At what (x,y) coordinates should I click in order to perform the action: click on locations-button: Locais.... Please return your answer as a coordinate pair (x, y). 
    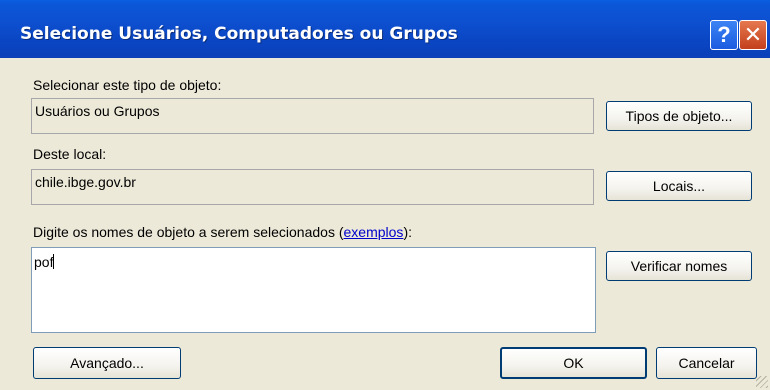
    Looking at the image, I should click on (679, 186).